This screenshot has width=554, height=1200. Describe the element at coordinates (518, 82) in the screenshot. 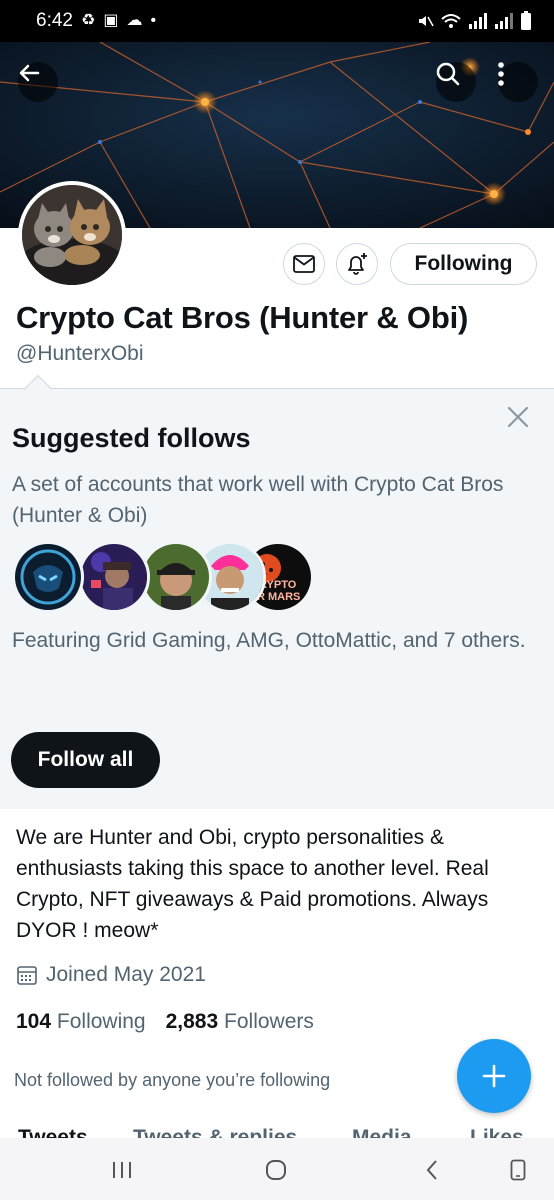

I see `more-options-button` at that location.